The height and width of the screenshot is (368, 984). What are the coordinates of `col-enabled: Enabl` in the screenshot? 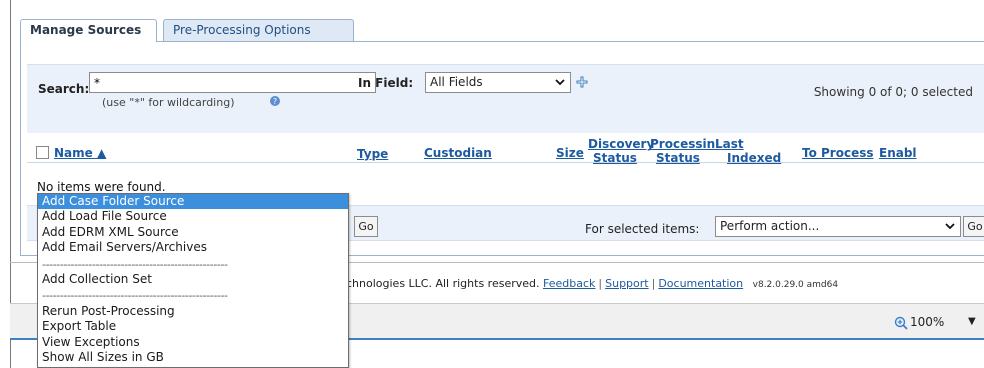 It's located at (898, 153).